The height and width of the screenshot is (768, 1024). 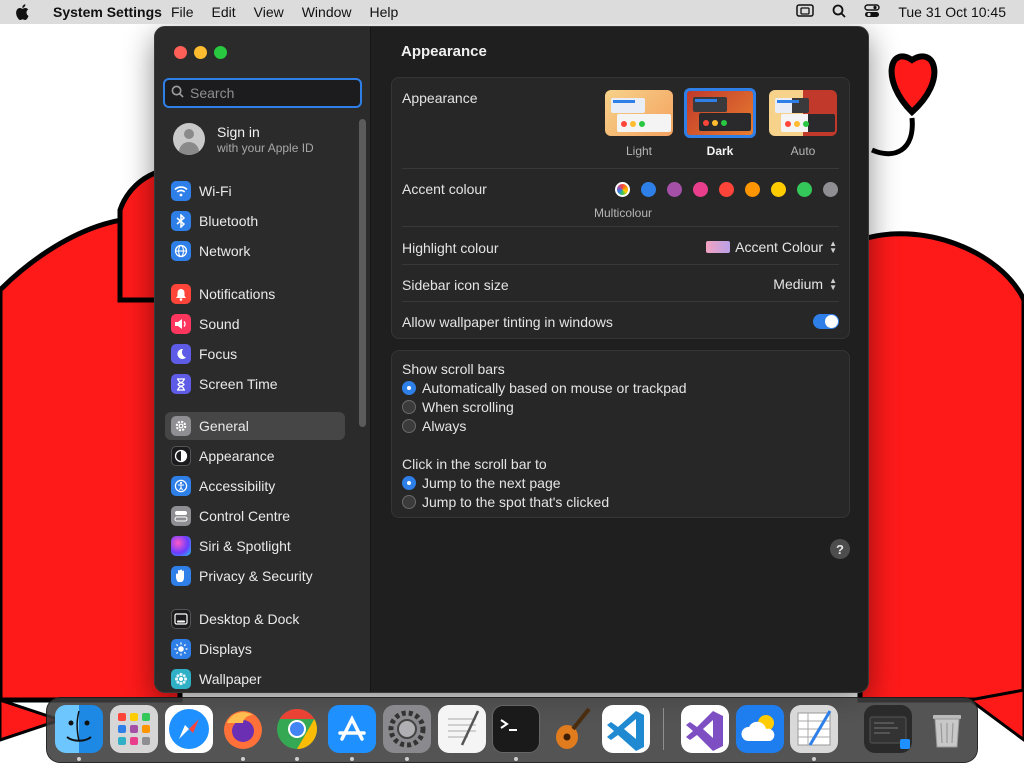 I want to click on zoom-window-button, so click(x=220, y=52).